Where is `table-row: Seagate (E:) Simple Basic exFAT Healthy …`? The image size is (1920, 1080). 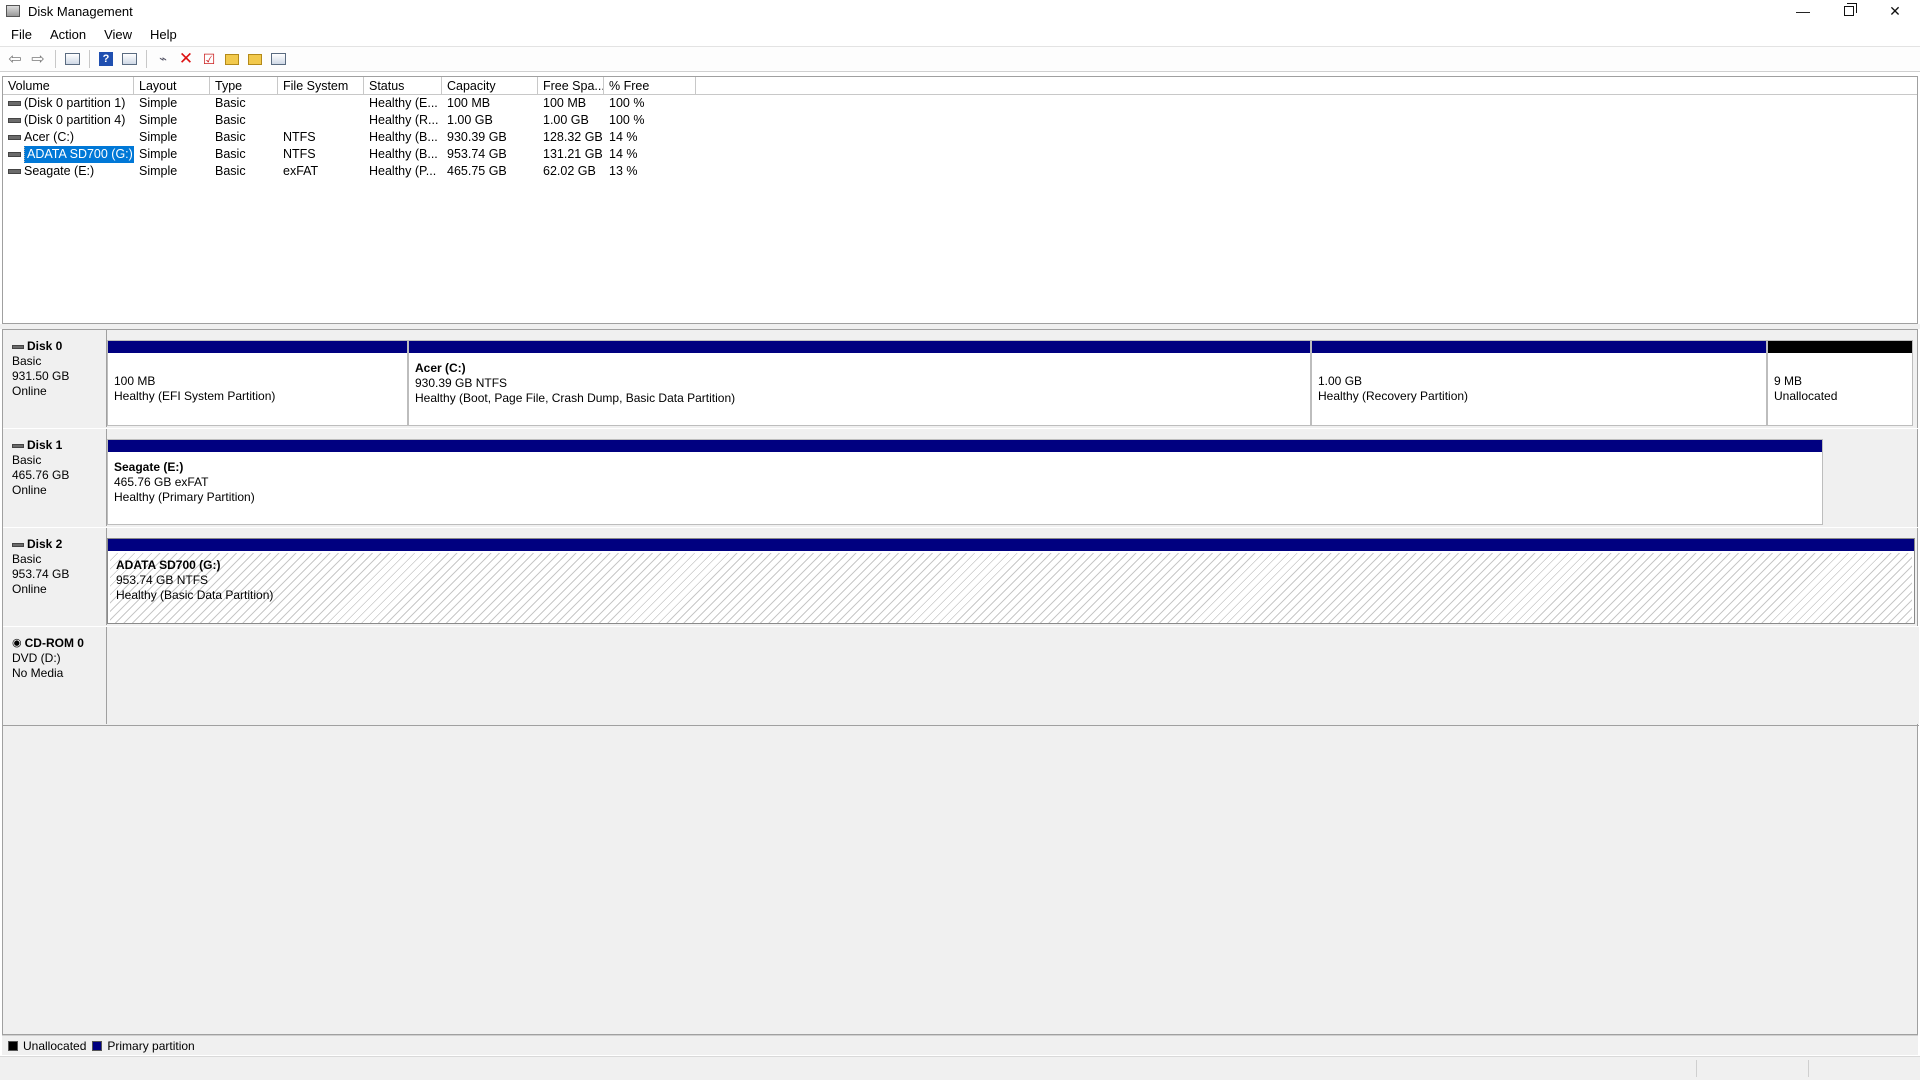
table-row: Seagate (E:) Simple Basic exFAT Healthy … is located at coordinates (960, 171).